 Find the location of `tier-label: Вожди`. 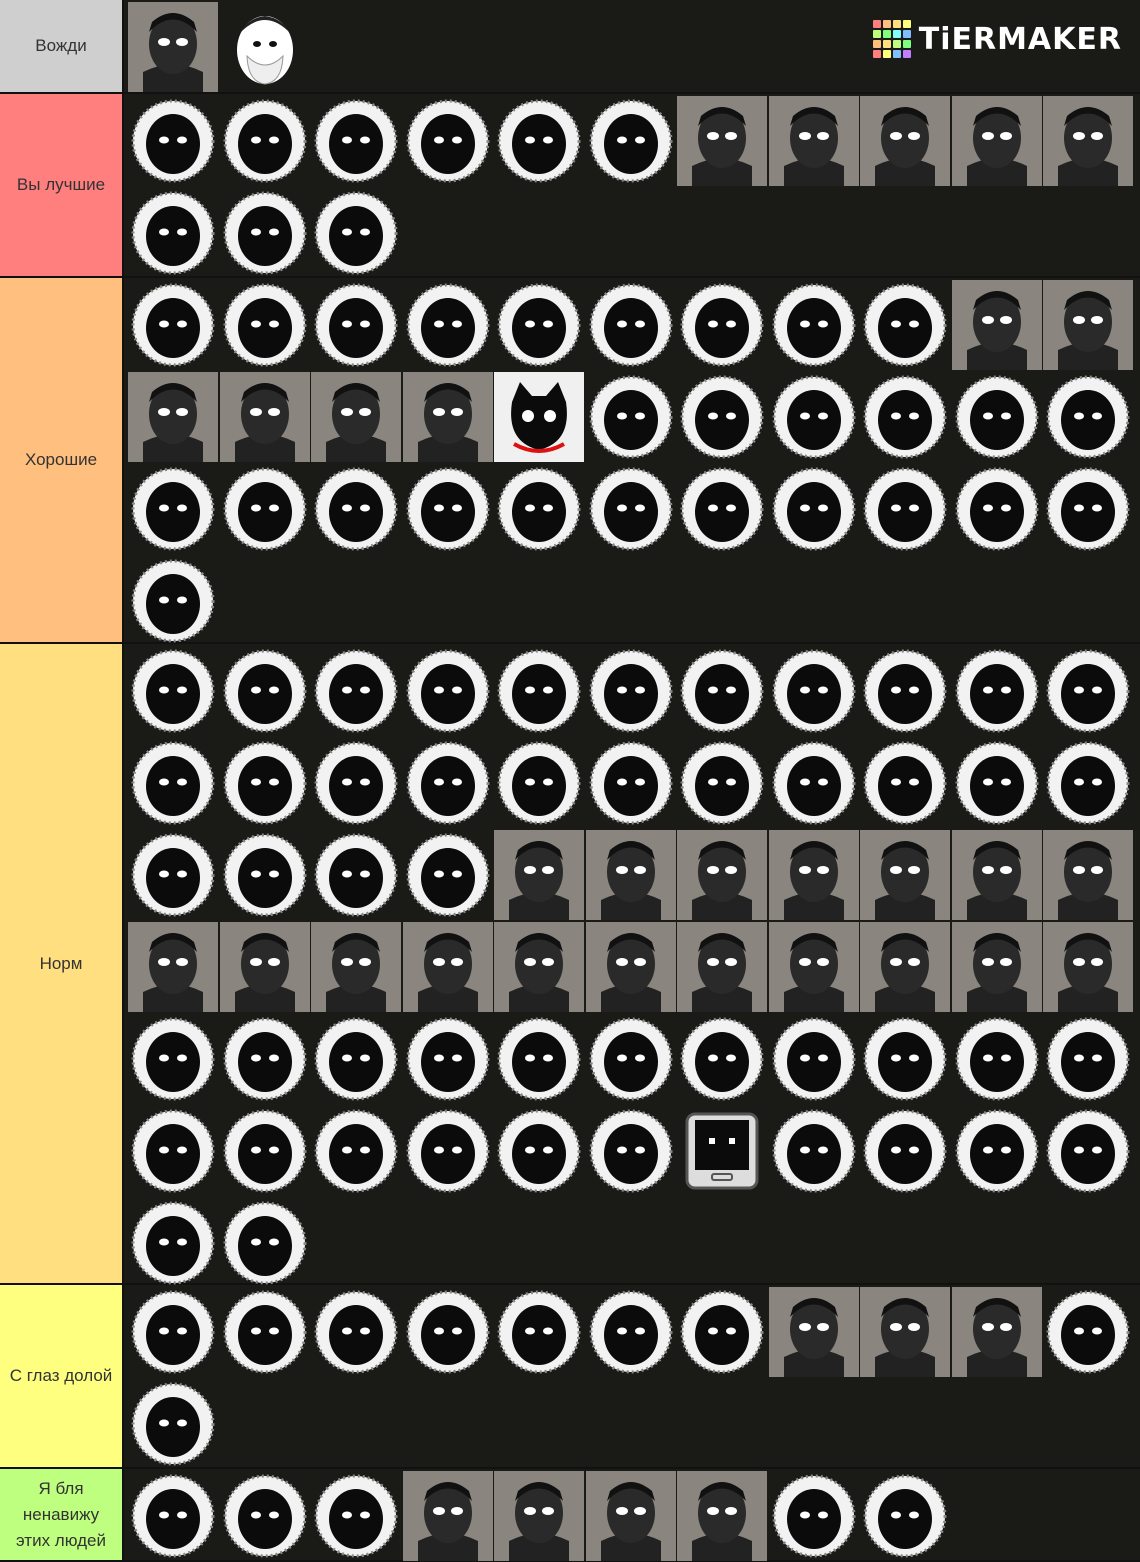

tier-label: Вожди is located at coordinates (62, 46).